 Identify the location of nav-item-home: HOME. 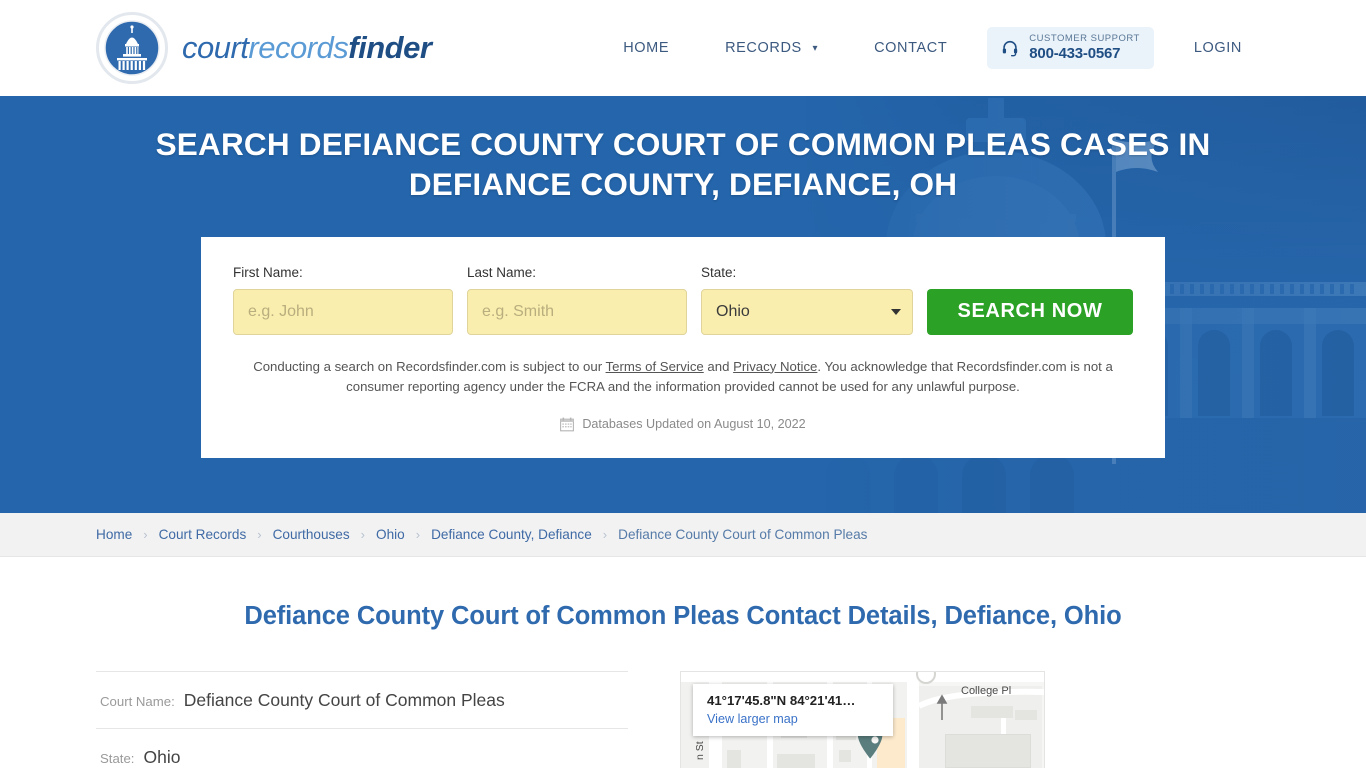
(646, 48).